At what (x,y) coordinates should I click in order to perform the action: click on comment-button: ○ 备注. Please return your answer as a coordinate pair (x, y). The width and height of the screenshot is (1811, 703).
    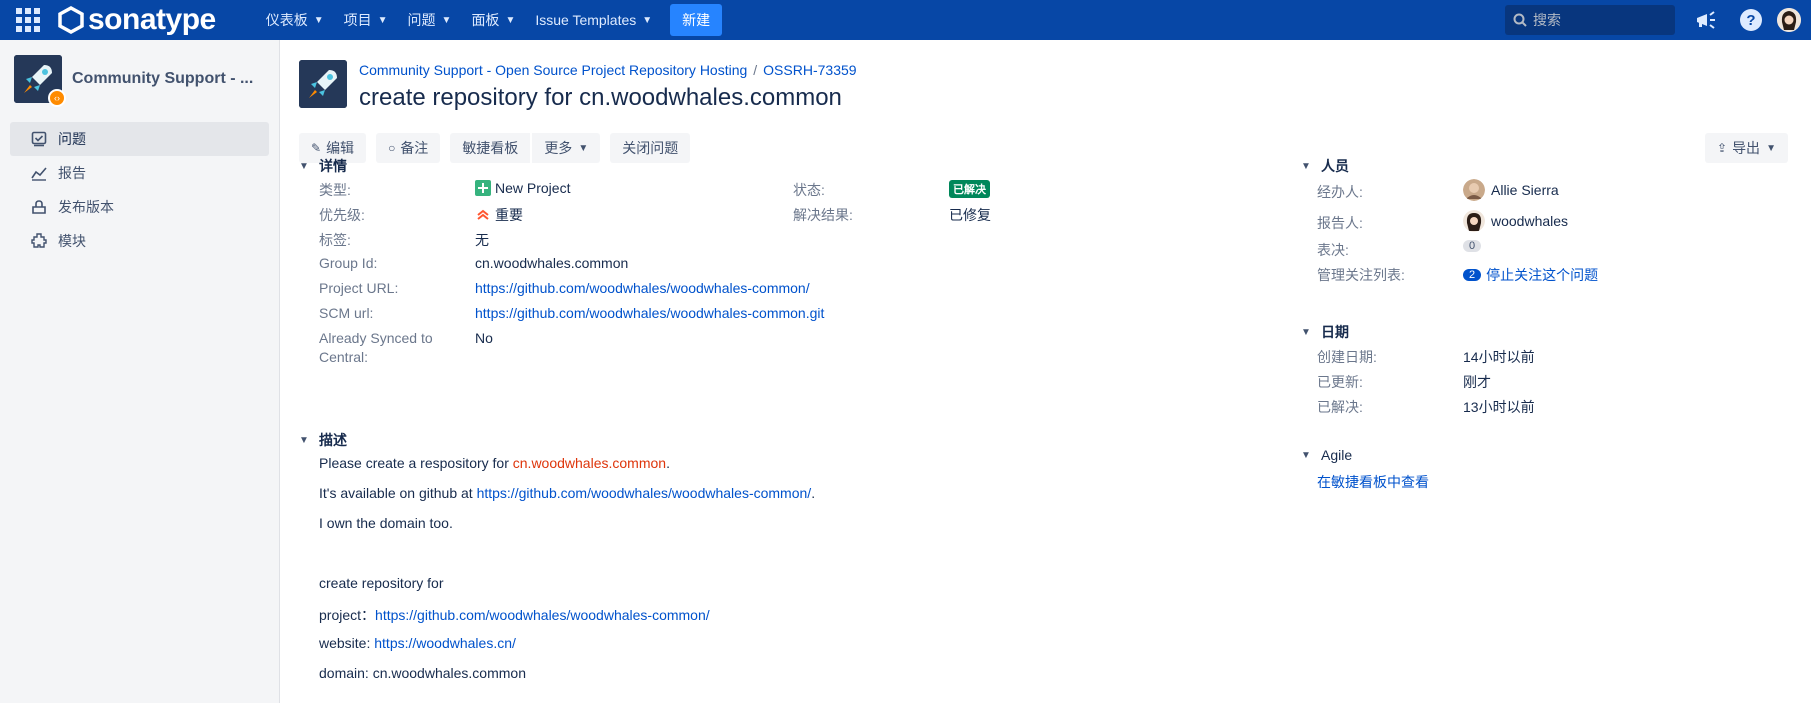
    Looking at the image, I should click on (408, 148).